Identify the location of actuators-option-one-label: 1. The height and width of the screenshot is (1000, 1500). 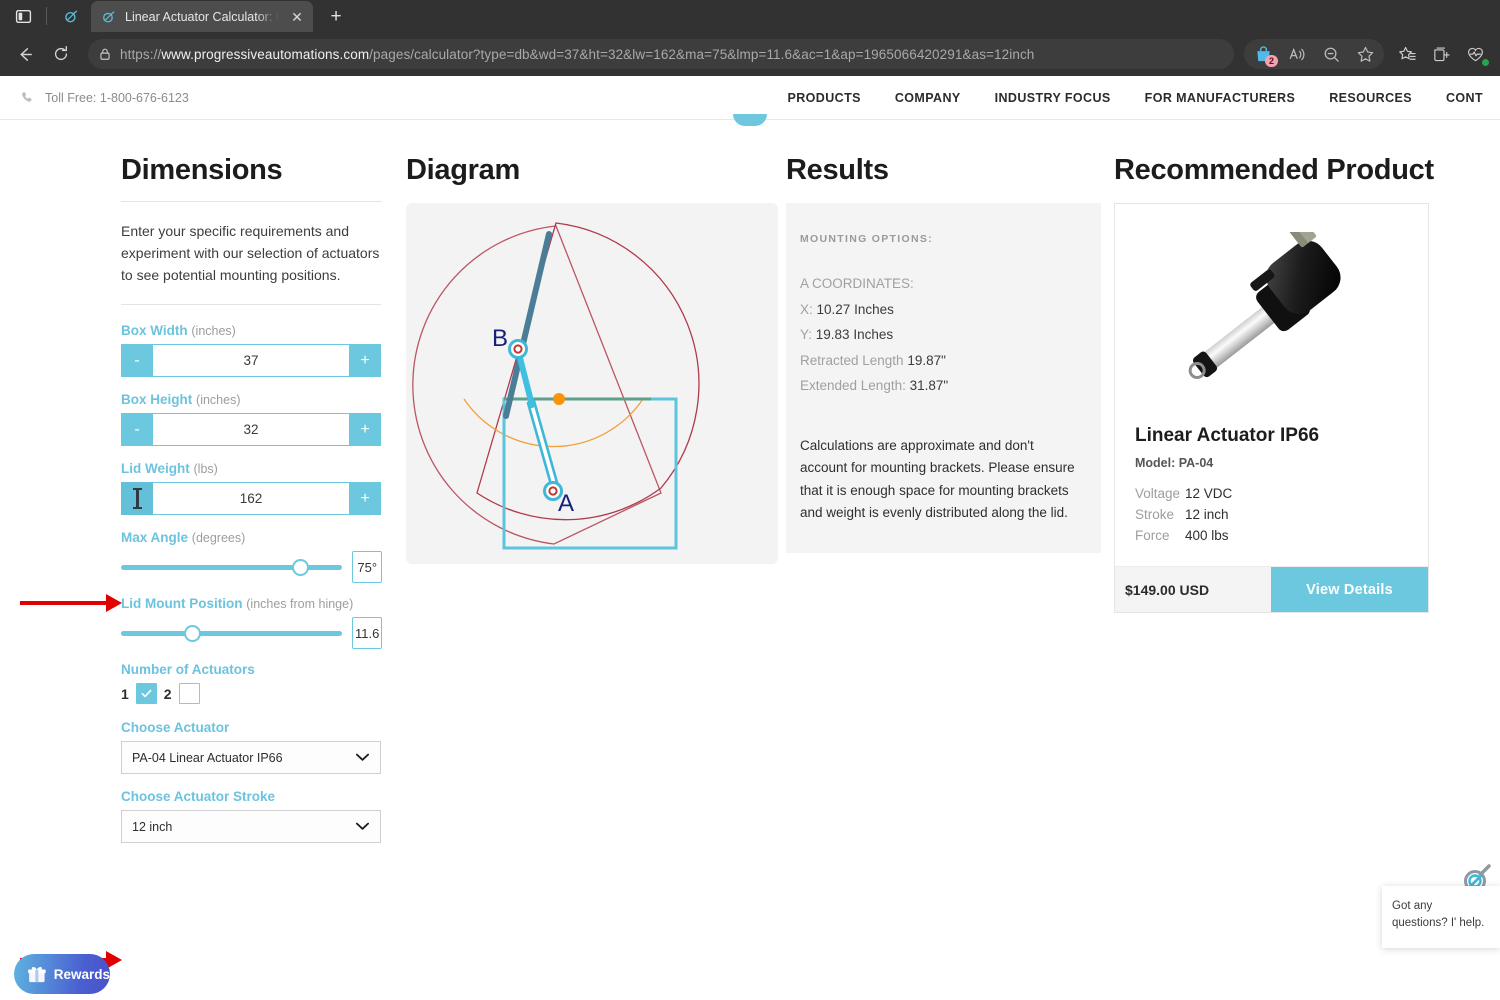
(125, 693).